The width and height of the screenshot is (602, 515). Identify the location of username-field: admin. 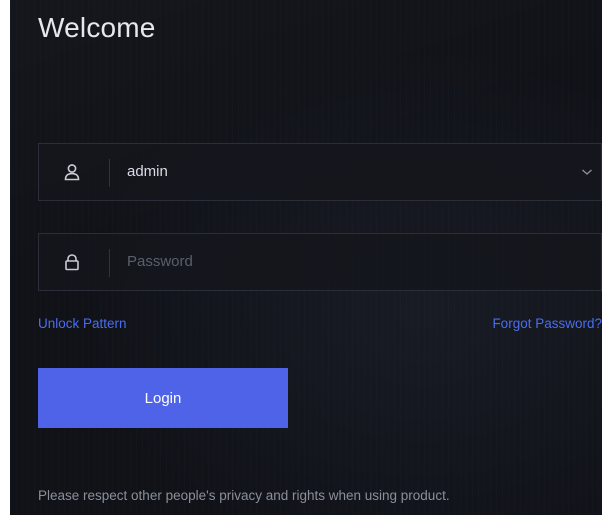
(320, 172).